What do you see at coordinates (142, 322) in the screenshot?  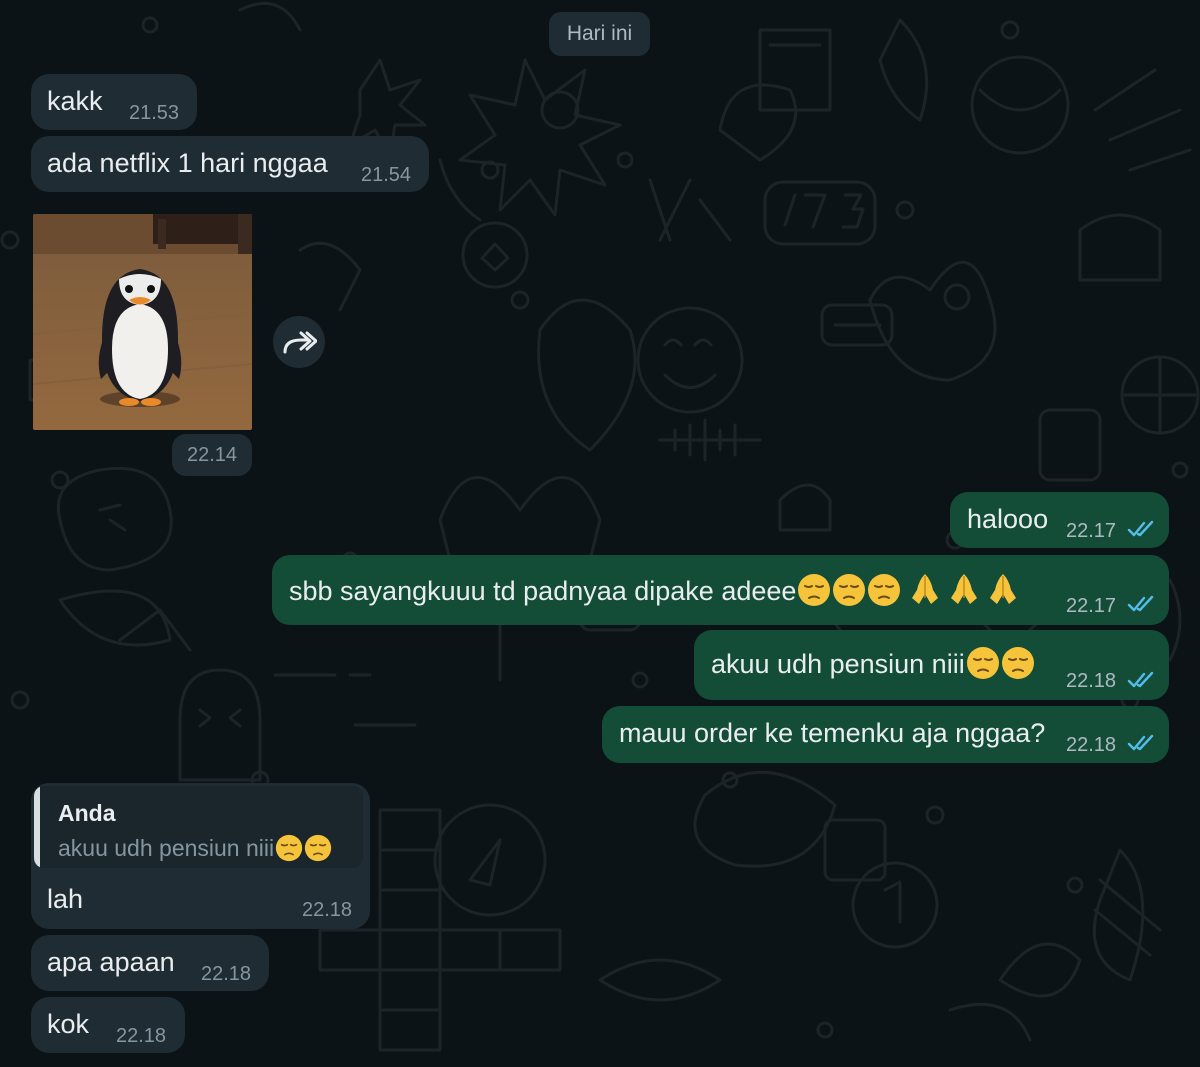 I see `penguin-image` at bounding box center [142, 322].